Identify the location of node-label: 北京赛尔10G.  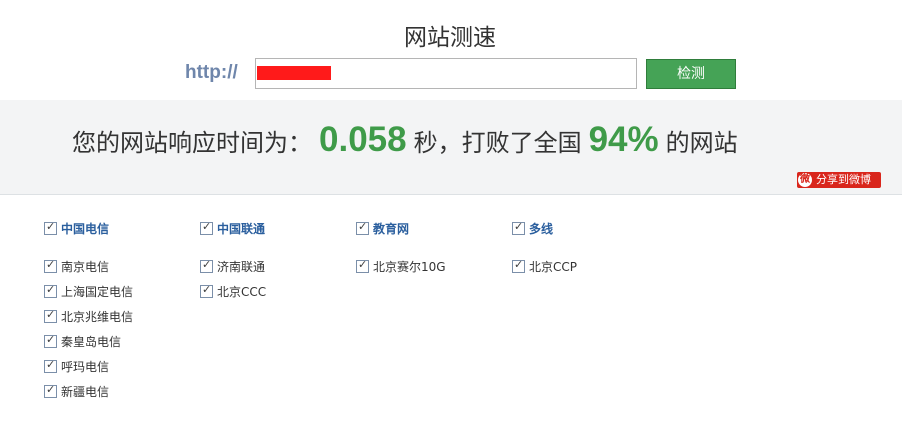
(409, 267).